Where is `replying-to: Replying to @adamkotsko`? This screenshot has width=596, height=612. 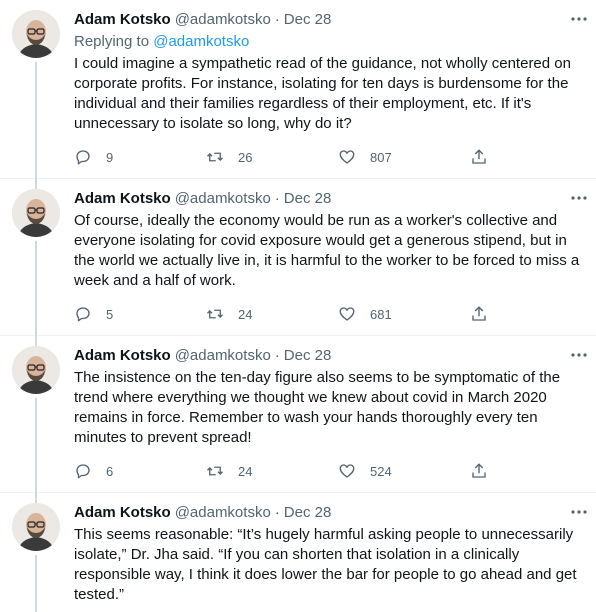 replying-to: Replying to @adamkotsko is located at coordinates (329, 42).